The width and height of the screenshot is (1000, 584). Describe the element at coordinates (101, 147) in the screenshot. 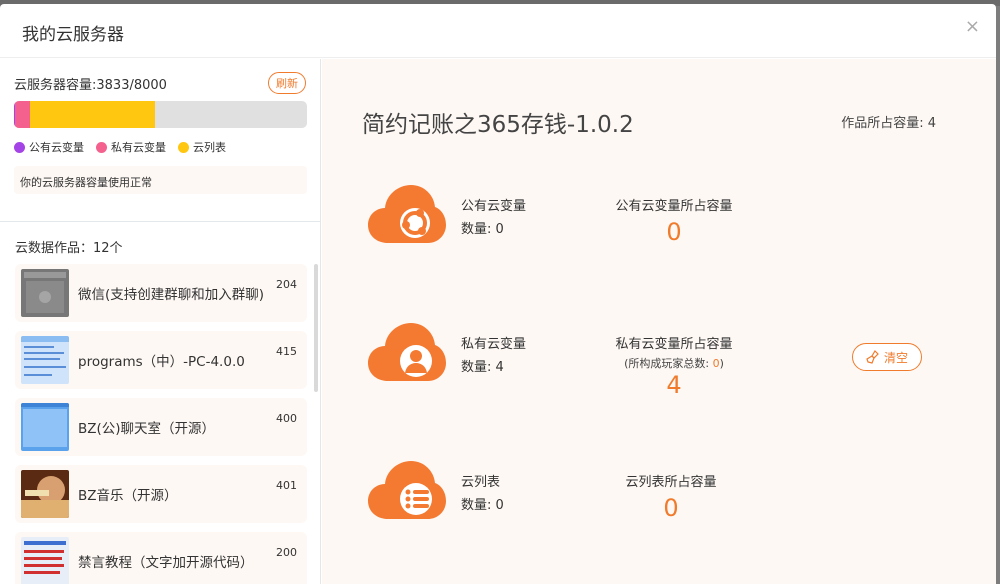

I see `private-dot` at that location.